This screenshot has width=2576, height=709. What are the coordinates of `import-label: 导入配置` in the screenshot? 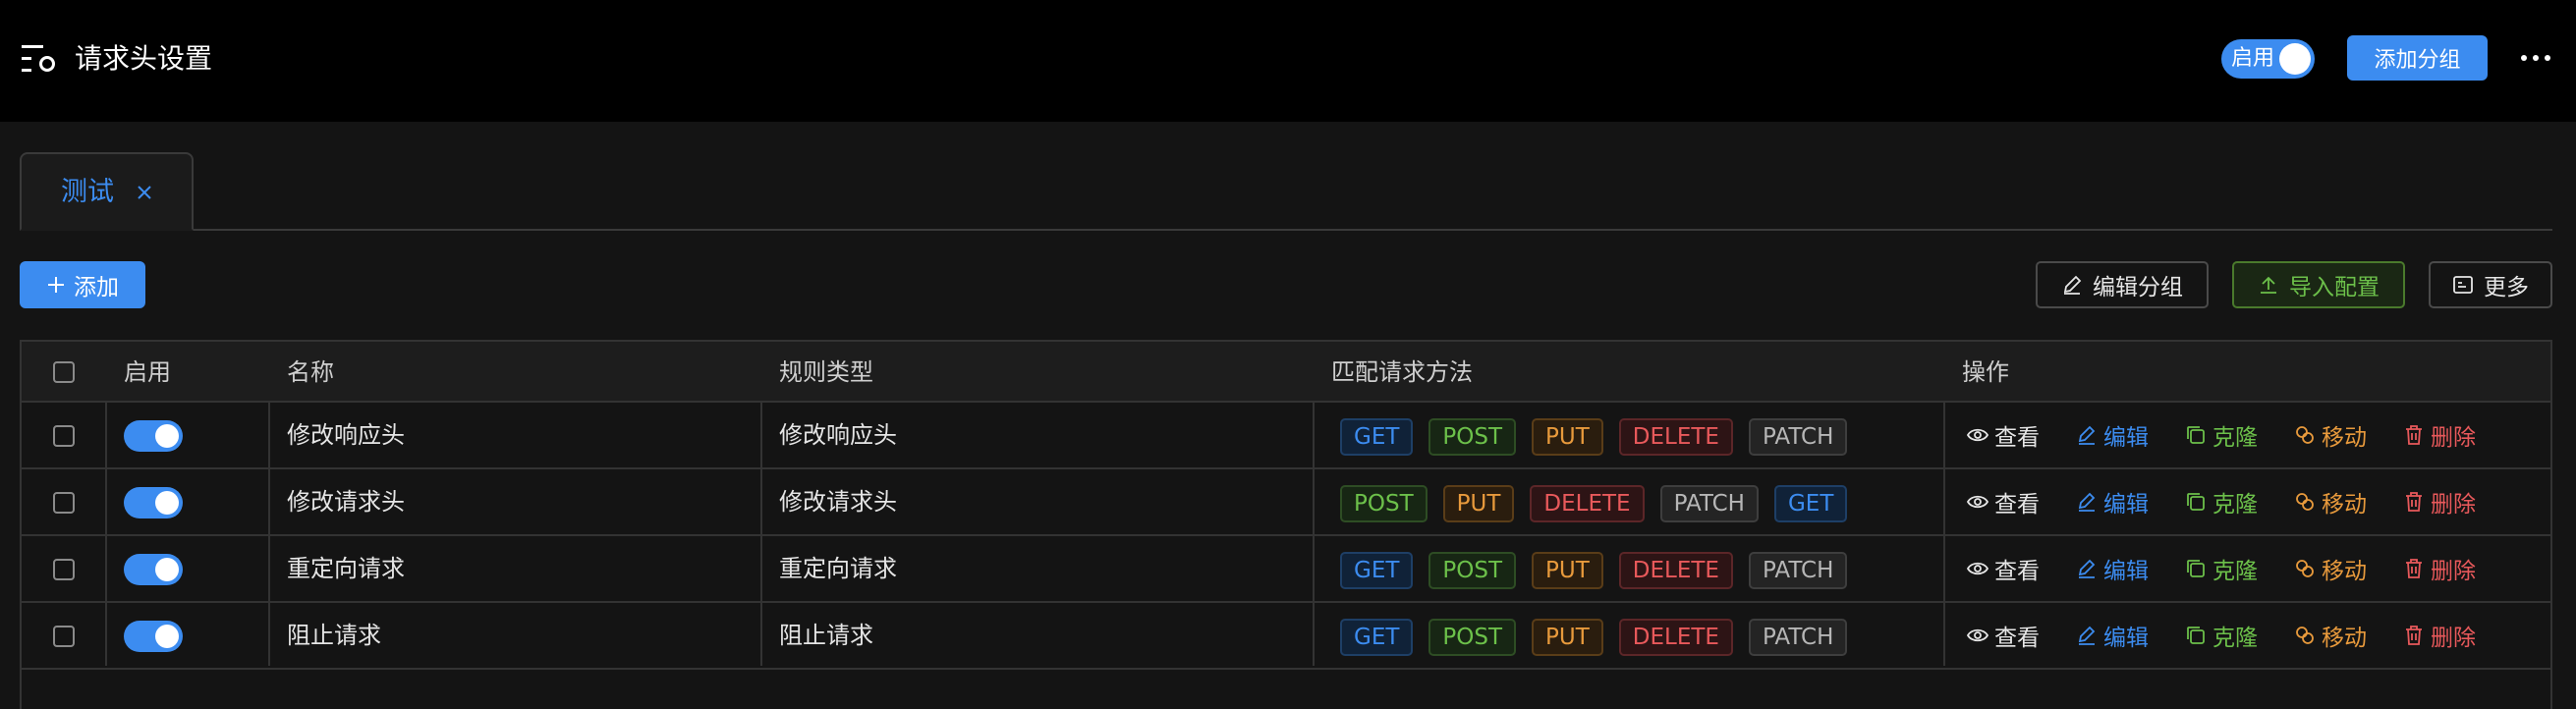 It's located at (2334, 287).